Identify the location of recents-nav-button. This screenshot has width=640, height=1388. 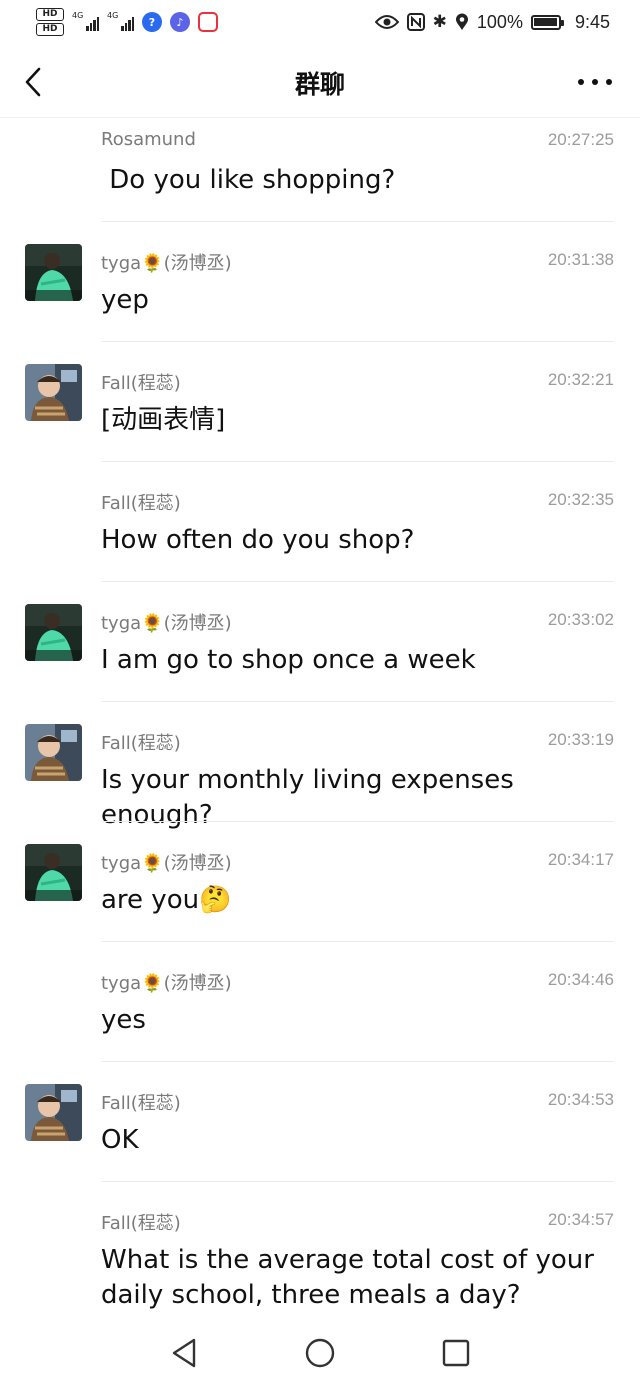
(456, 1353).